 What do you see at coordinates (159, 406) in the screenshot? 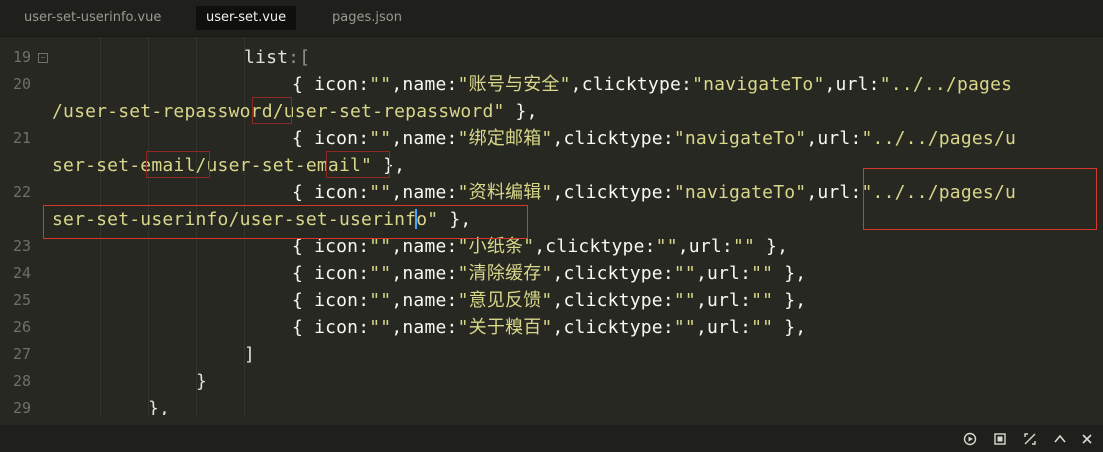
I see `code-line-29: },` at bounding box center [159, 406].